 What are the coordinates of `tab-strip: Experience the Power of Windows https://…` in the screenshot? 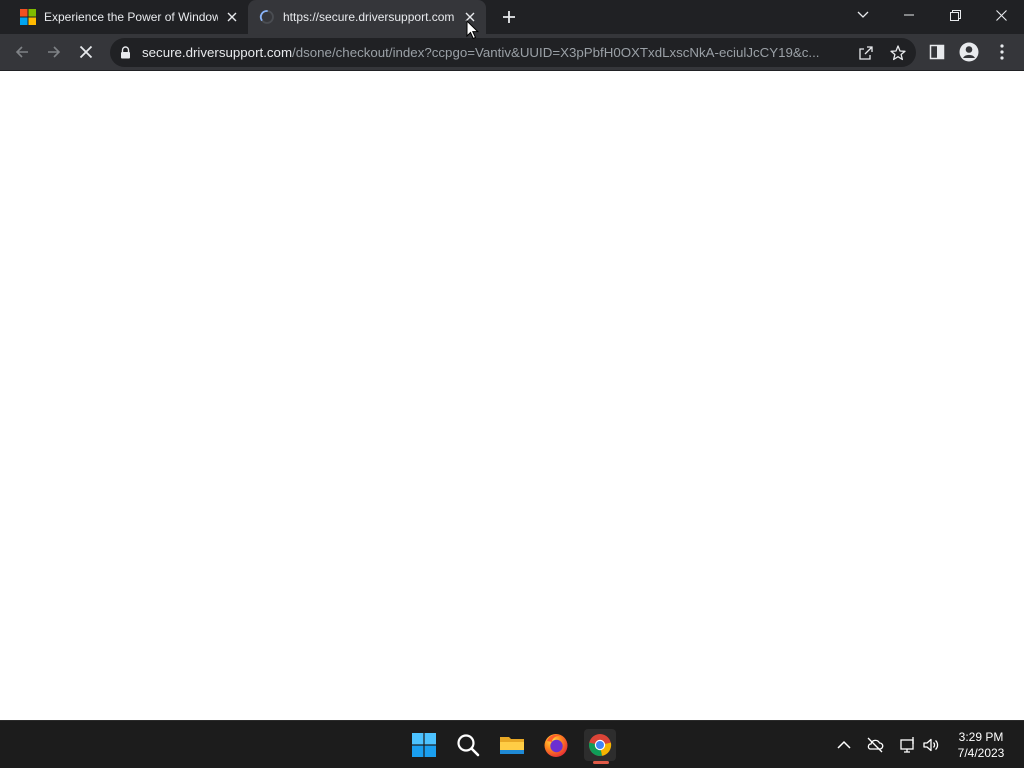 It's located at (512, 17).